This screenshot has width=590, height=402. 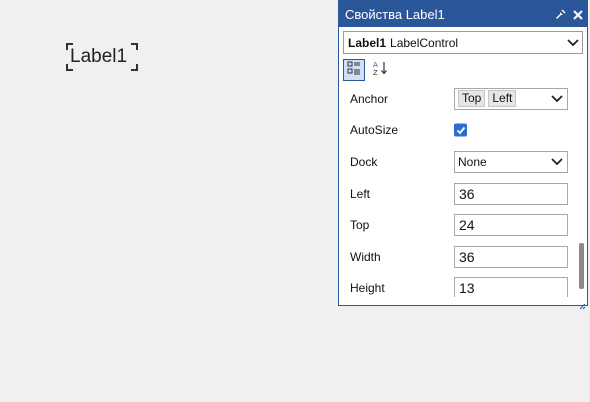 I want to click on property-row-dock: Dock None, so click(x=458, y=162).